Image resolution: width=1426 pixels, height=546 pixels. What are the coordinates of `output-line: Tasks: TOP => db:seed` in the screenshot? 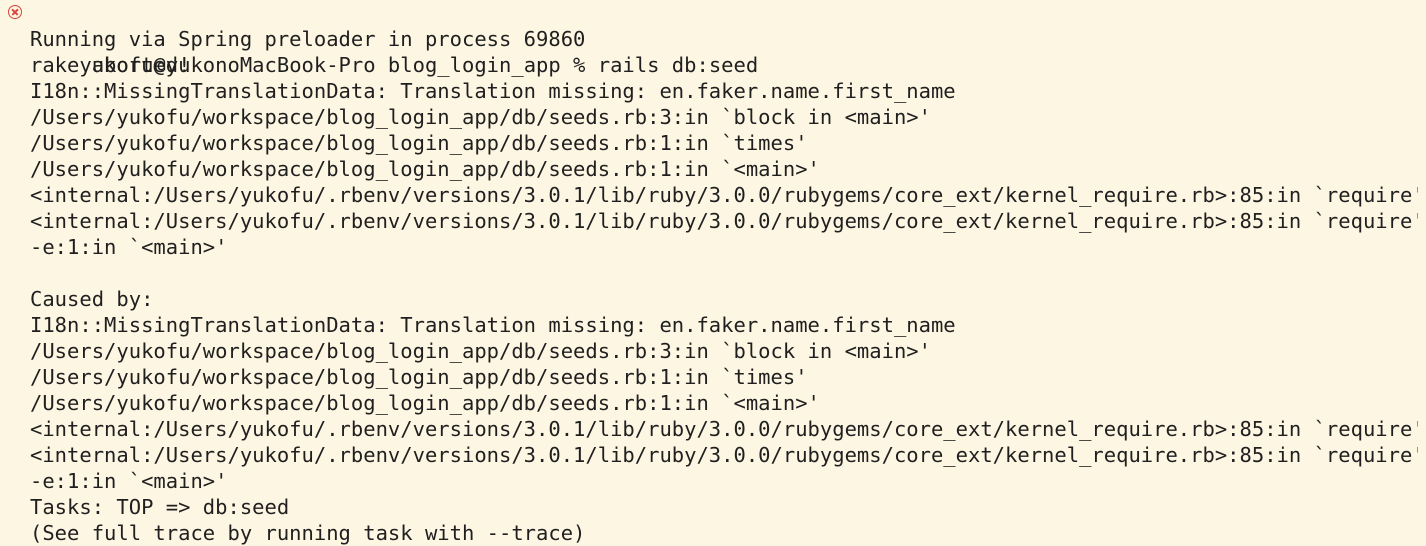 It's located at (160, 507).